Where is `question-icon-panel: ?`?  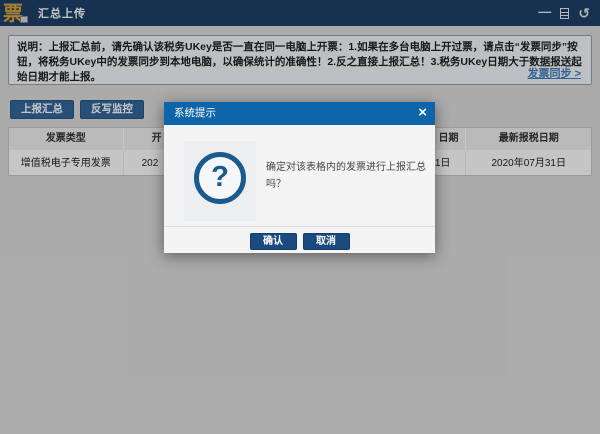
question-icon-panel: ? is located at coordinates (220, 181).